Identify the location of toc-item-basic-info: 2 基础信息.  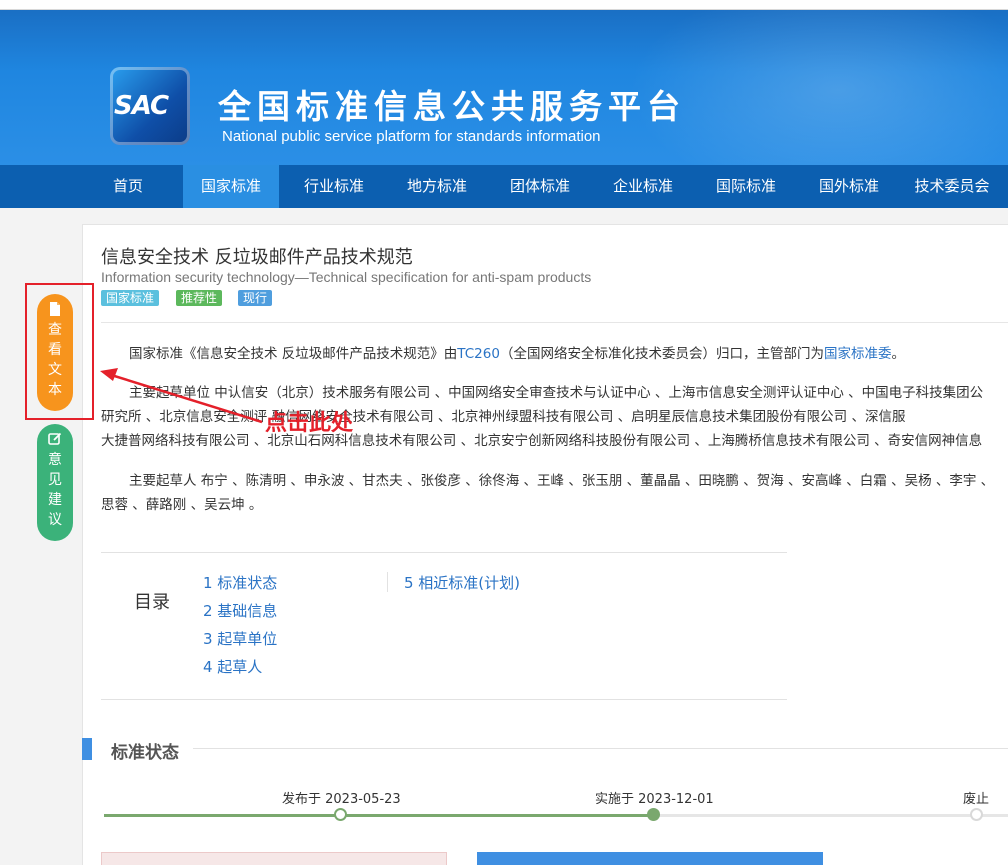
(240, 610).